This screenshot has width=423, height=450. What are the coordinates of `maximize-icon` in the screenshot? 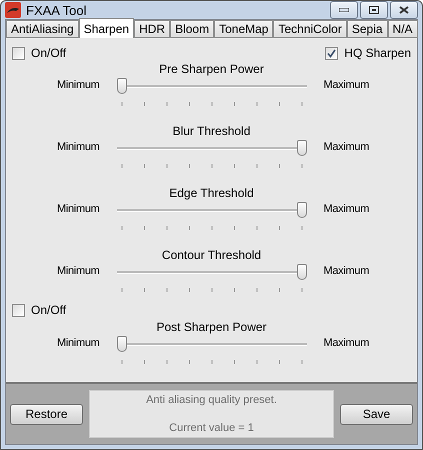 It's located at (374, 10).